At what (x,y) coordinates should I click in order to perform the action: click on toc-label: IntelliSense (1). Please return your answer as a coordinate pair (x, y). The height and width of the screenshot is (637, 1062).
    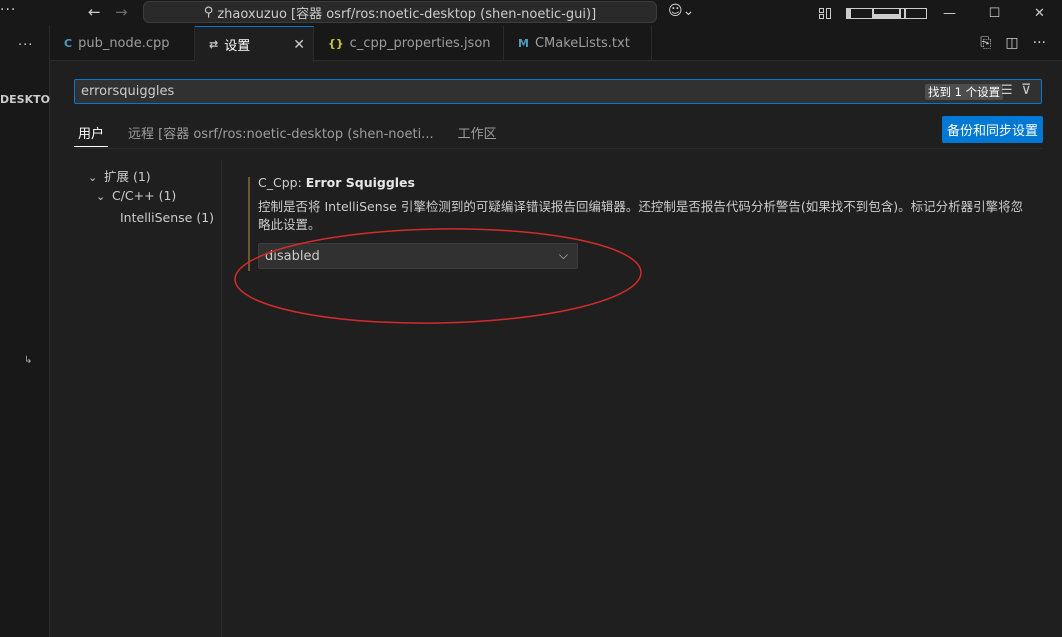
    Looking at the image, I should click on (167, 217).